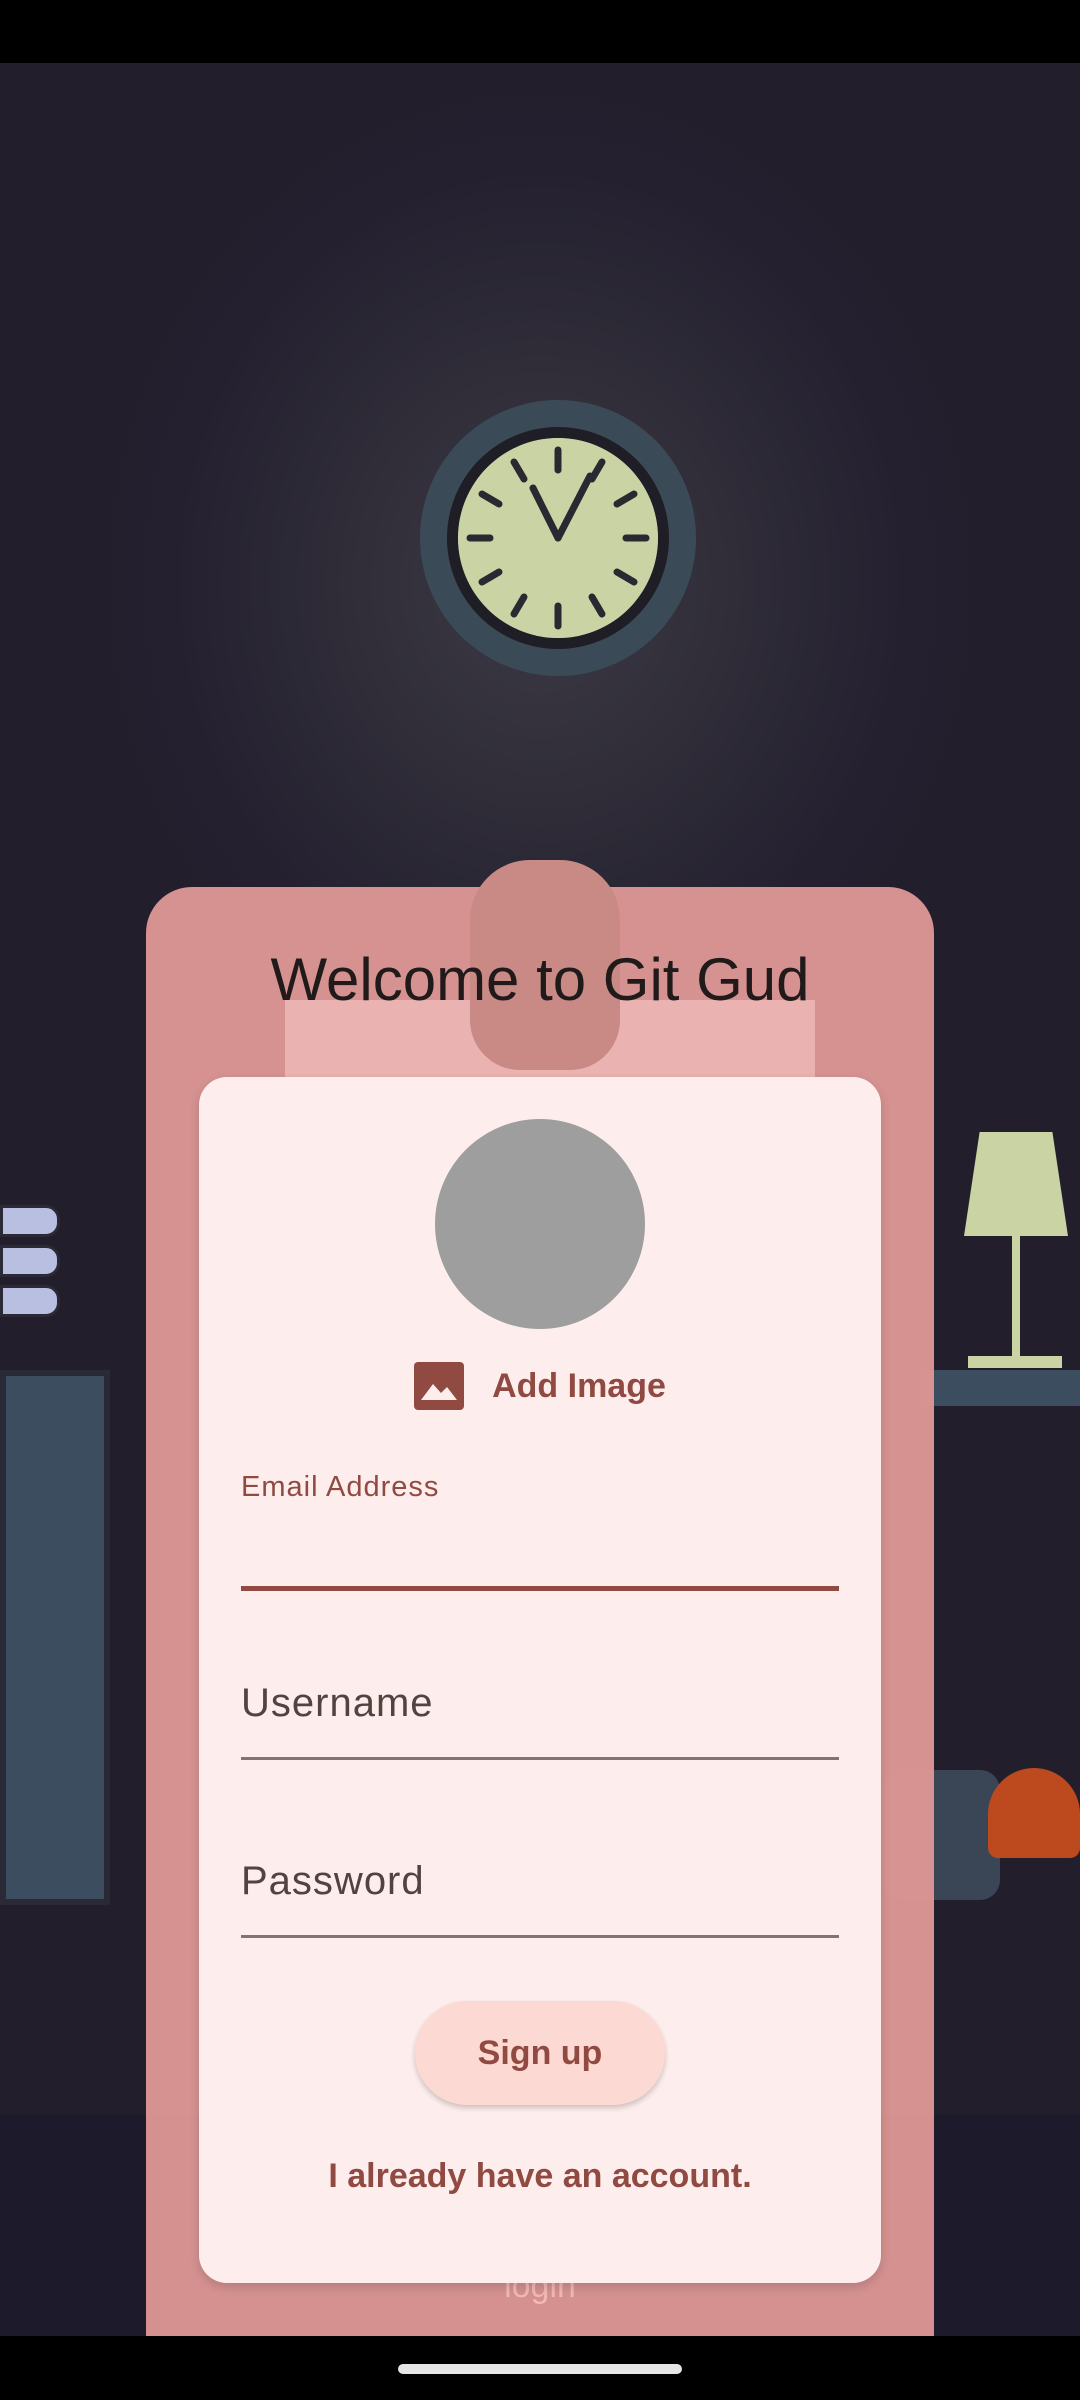  I want to click on lamp-base, so click(1015, 1362).